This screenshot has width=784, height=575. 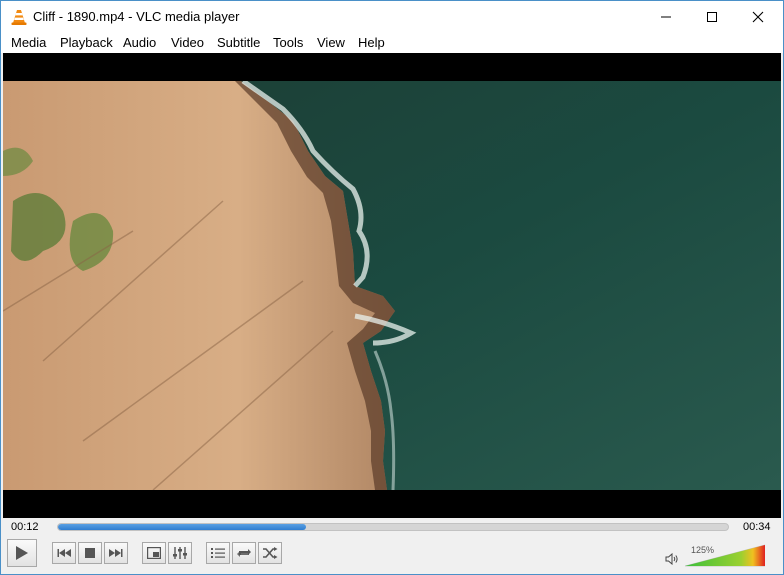 What do you see at coordinates (288, 42) in the screenshot?
I see `menu-tools: Tools` at bounding box center [288, 42].